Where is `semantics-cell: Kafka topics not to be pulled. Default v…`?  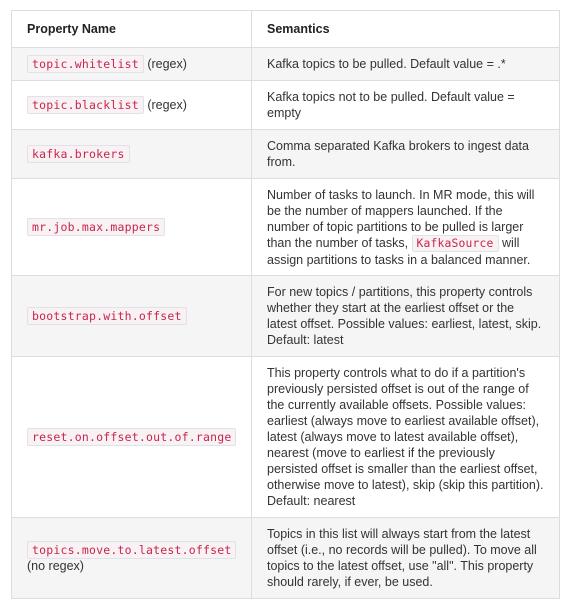 semantics-cell: Kafka topics not to be pulled. Default v… is located at coordinates (405, 105).